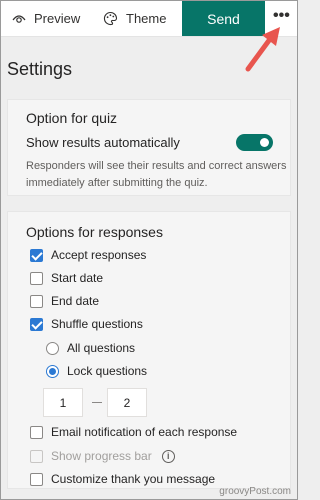 The image size is (320, 500). Describe the element at coordinates (110, 18) in the screenshot. I see `palette-icon` at that location.